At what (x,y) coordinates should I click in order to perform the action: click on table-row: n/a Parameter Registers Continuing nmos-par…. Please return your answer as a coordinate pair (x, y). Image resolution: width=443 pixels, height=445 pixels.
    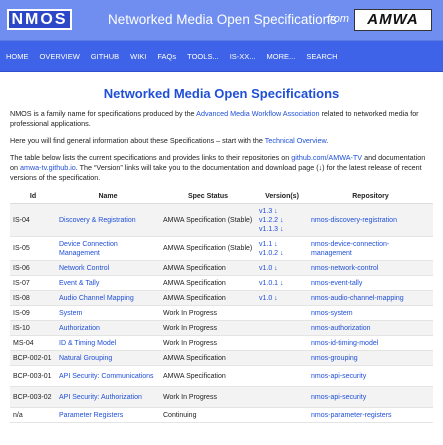
    Looking at the image, I should click on (221, 415).